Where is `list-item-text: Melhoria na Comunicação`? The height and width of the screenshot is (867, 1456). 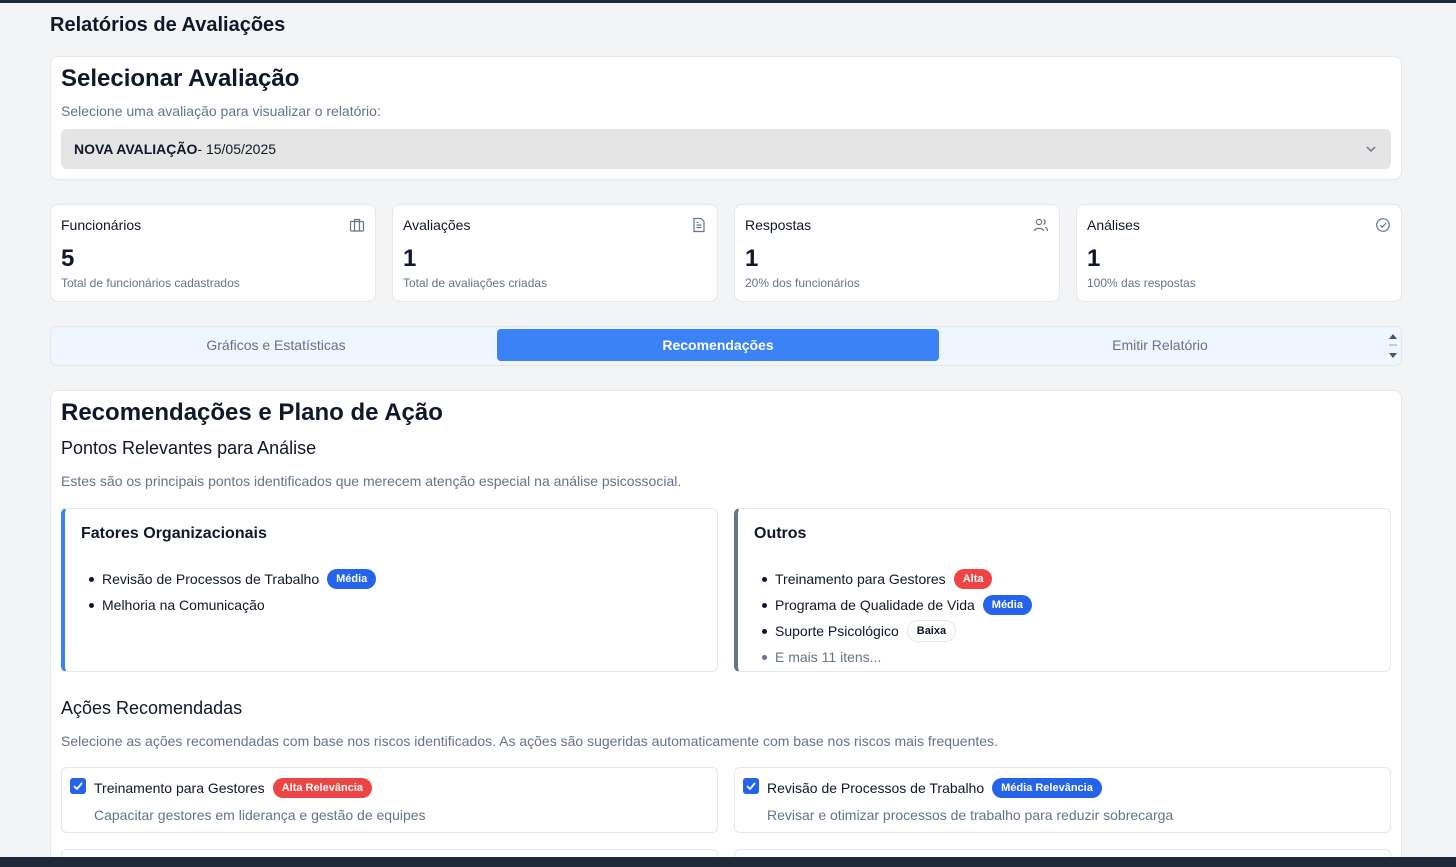 list-item-text: Melhoria na Comunicação is located at coordinates (183, 605).